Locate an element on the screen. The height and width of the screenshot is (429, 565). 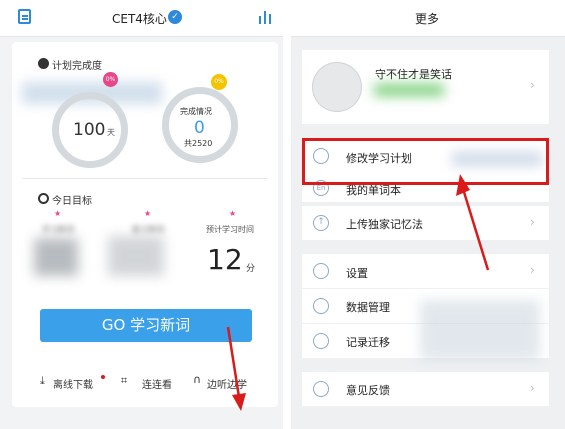
calendar-icon is located at coordinates (24, 16).